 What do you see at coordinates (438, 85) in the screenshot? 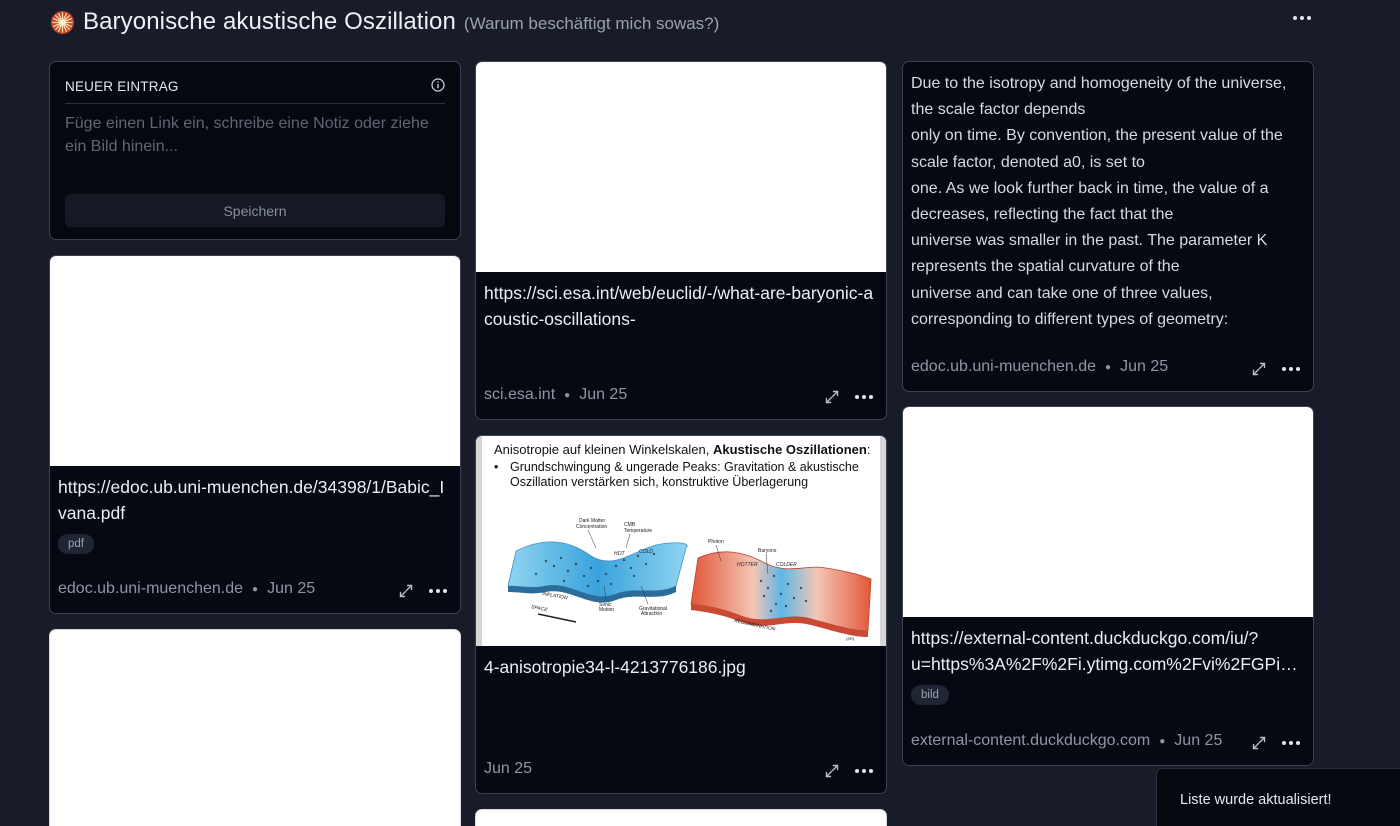
I see `info-icon` at bounding box center [438, 85].